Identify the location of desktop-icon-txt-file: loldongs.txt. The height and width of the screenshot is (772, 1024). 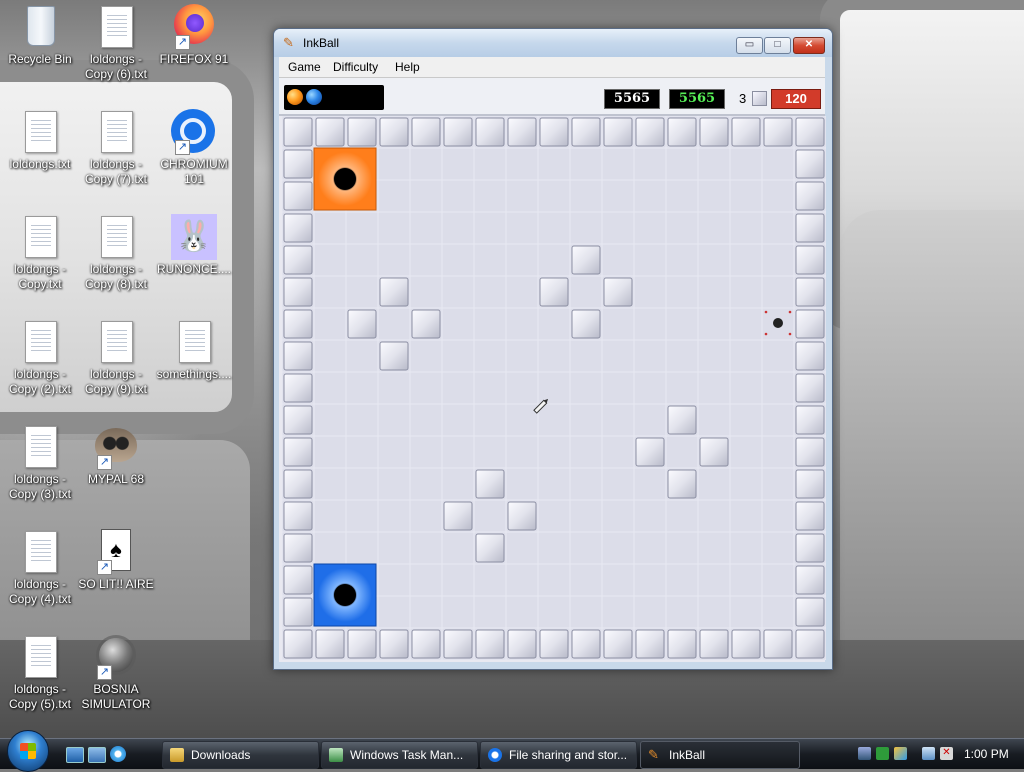
(40, 140).